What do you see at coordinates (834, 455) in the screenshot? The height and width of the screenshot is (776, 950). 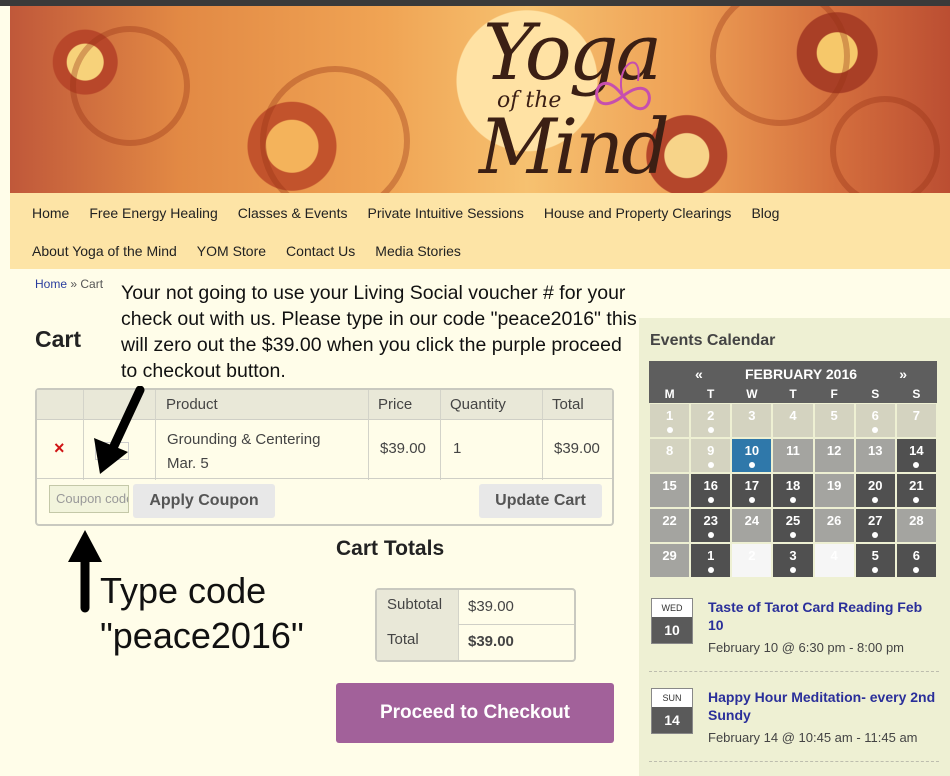 I see `calendar-day: 12` at bounding box center [834, 455].